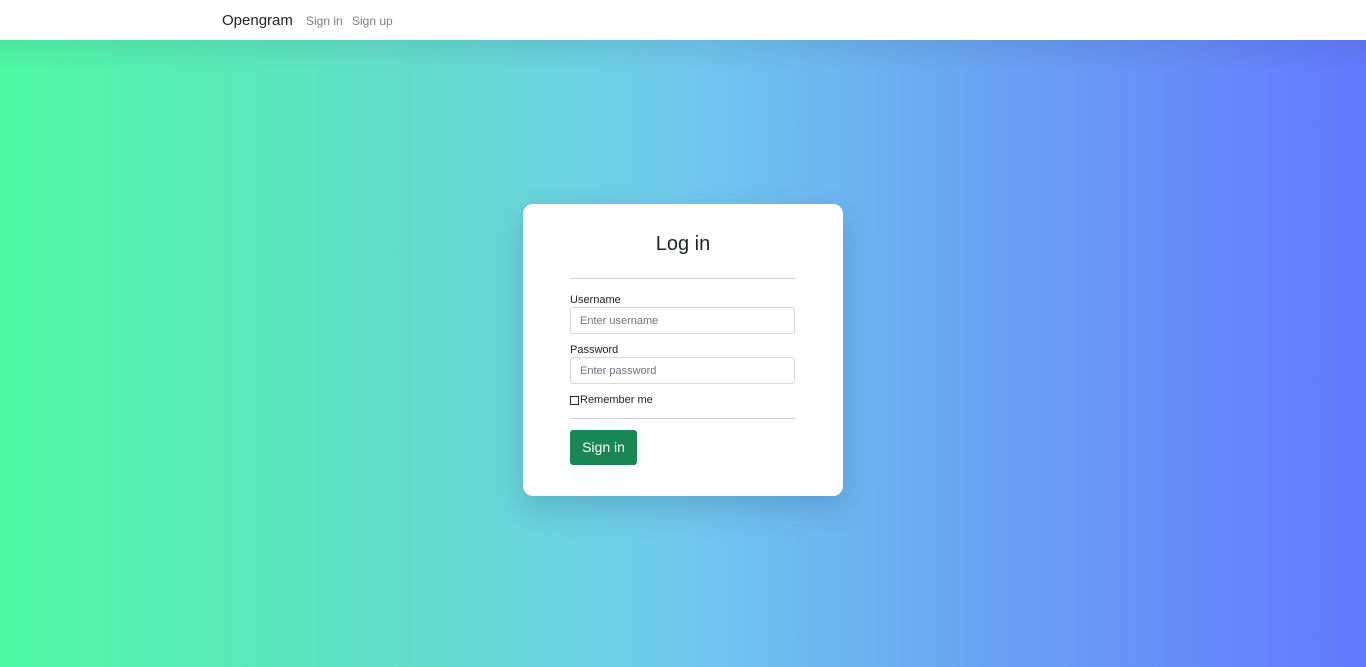 This screenshot has width=1366, height=667. What do you see at coordinates (682, 278) in the screenshot?
I see `title-divider` at bounding box center [682, 278].